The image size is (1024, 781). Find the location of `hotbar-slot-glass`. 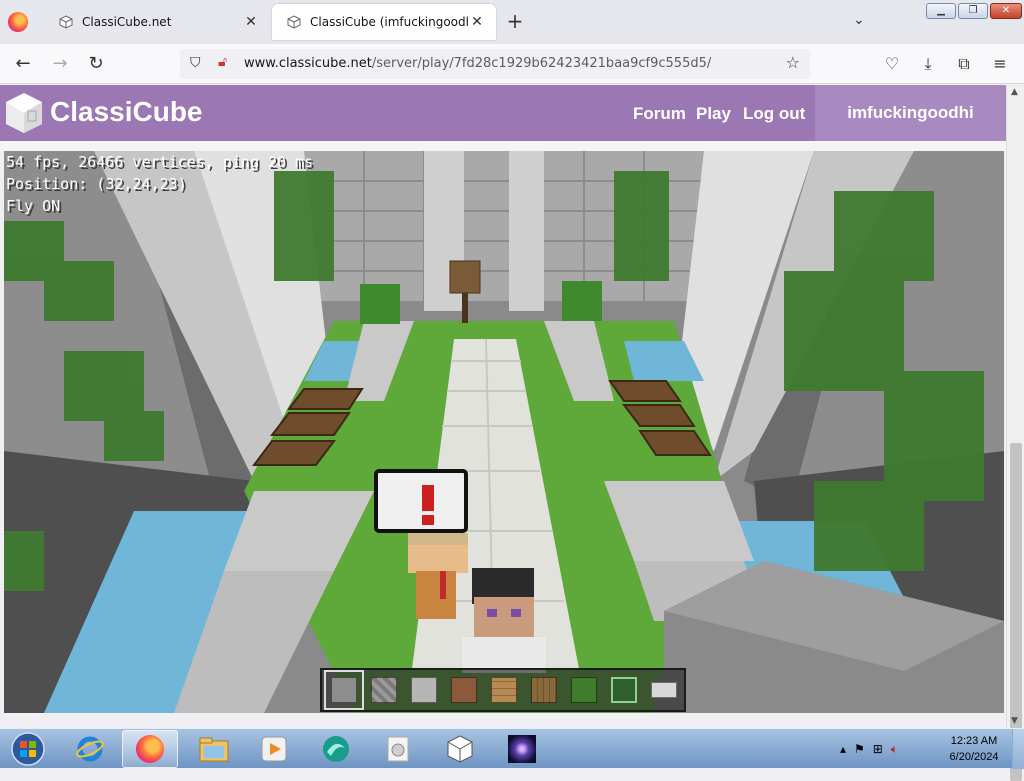

hotbar-slot-glass is located at coordinates (624, 690).